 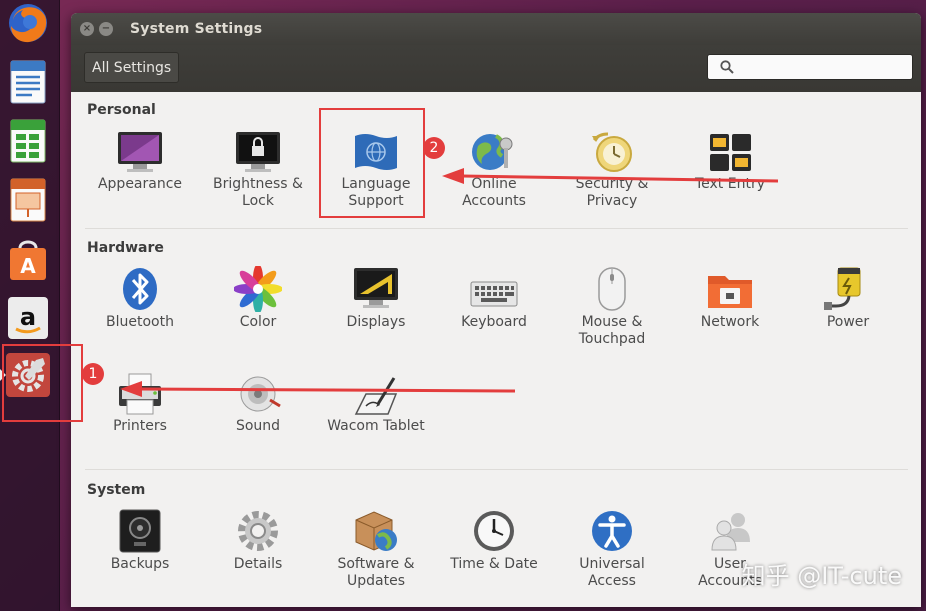 I want to click on highlight-box-language-support, so click(x=372, y=163).